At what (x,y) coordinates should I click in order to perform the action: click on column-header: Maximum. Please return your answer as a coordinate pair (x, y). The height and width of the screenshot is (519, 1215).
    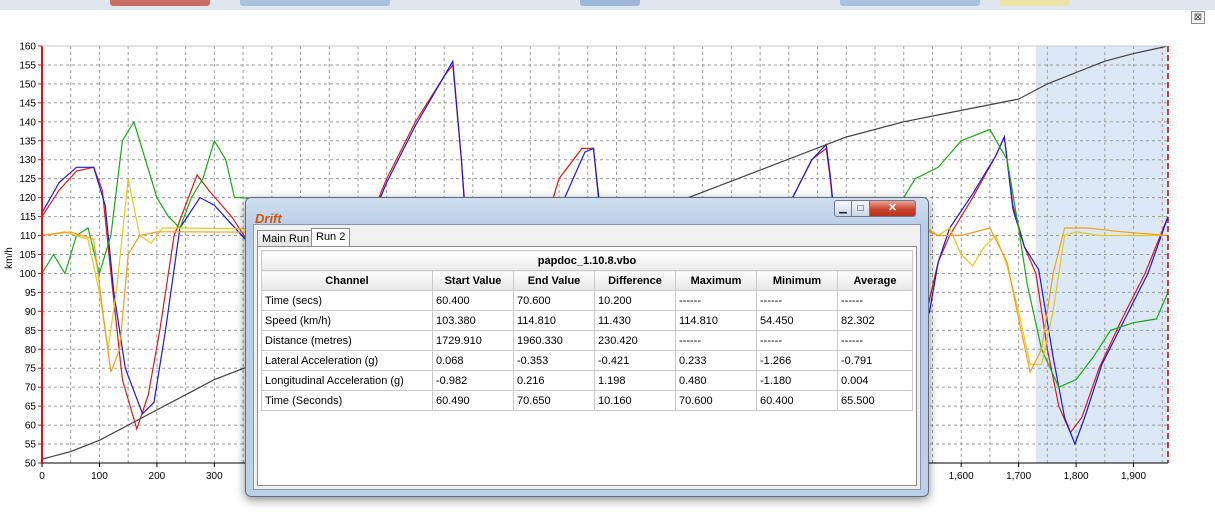
    Looking at the image, I should click on (716, 280).